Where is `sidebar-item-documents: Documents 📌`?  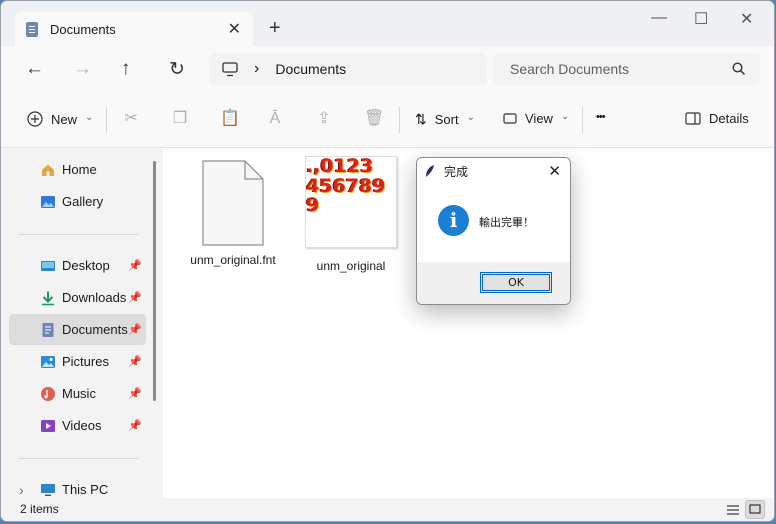
sidebar-item-documents: Documents 📌 is located at coordinates (77, 329).